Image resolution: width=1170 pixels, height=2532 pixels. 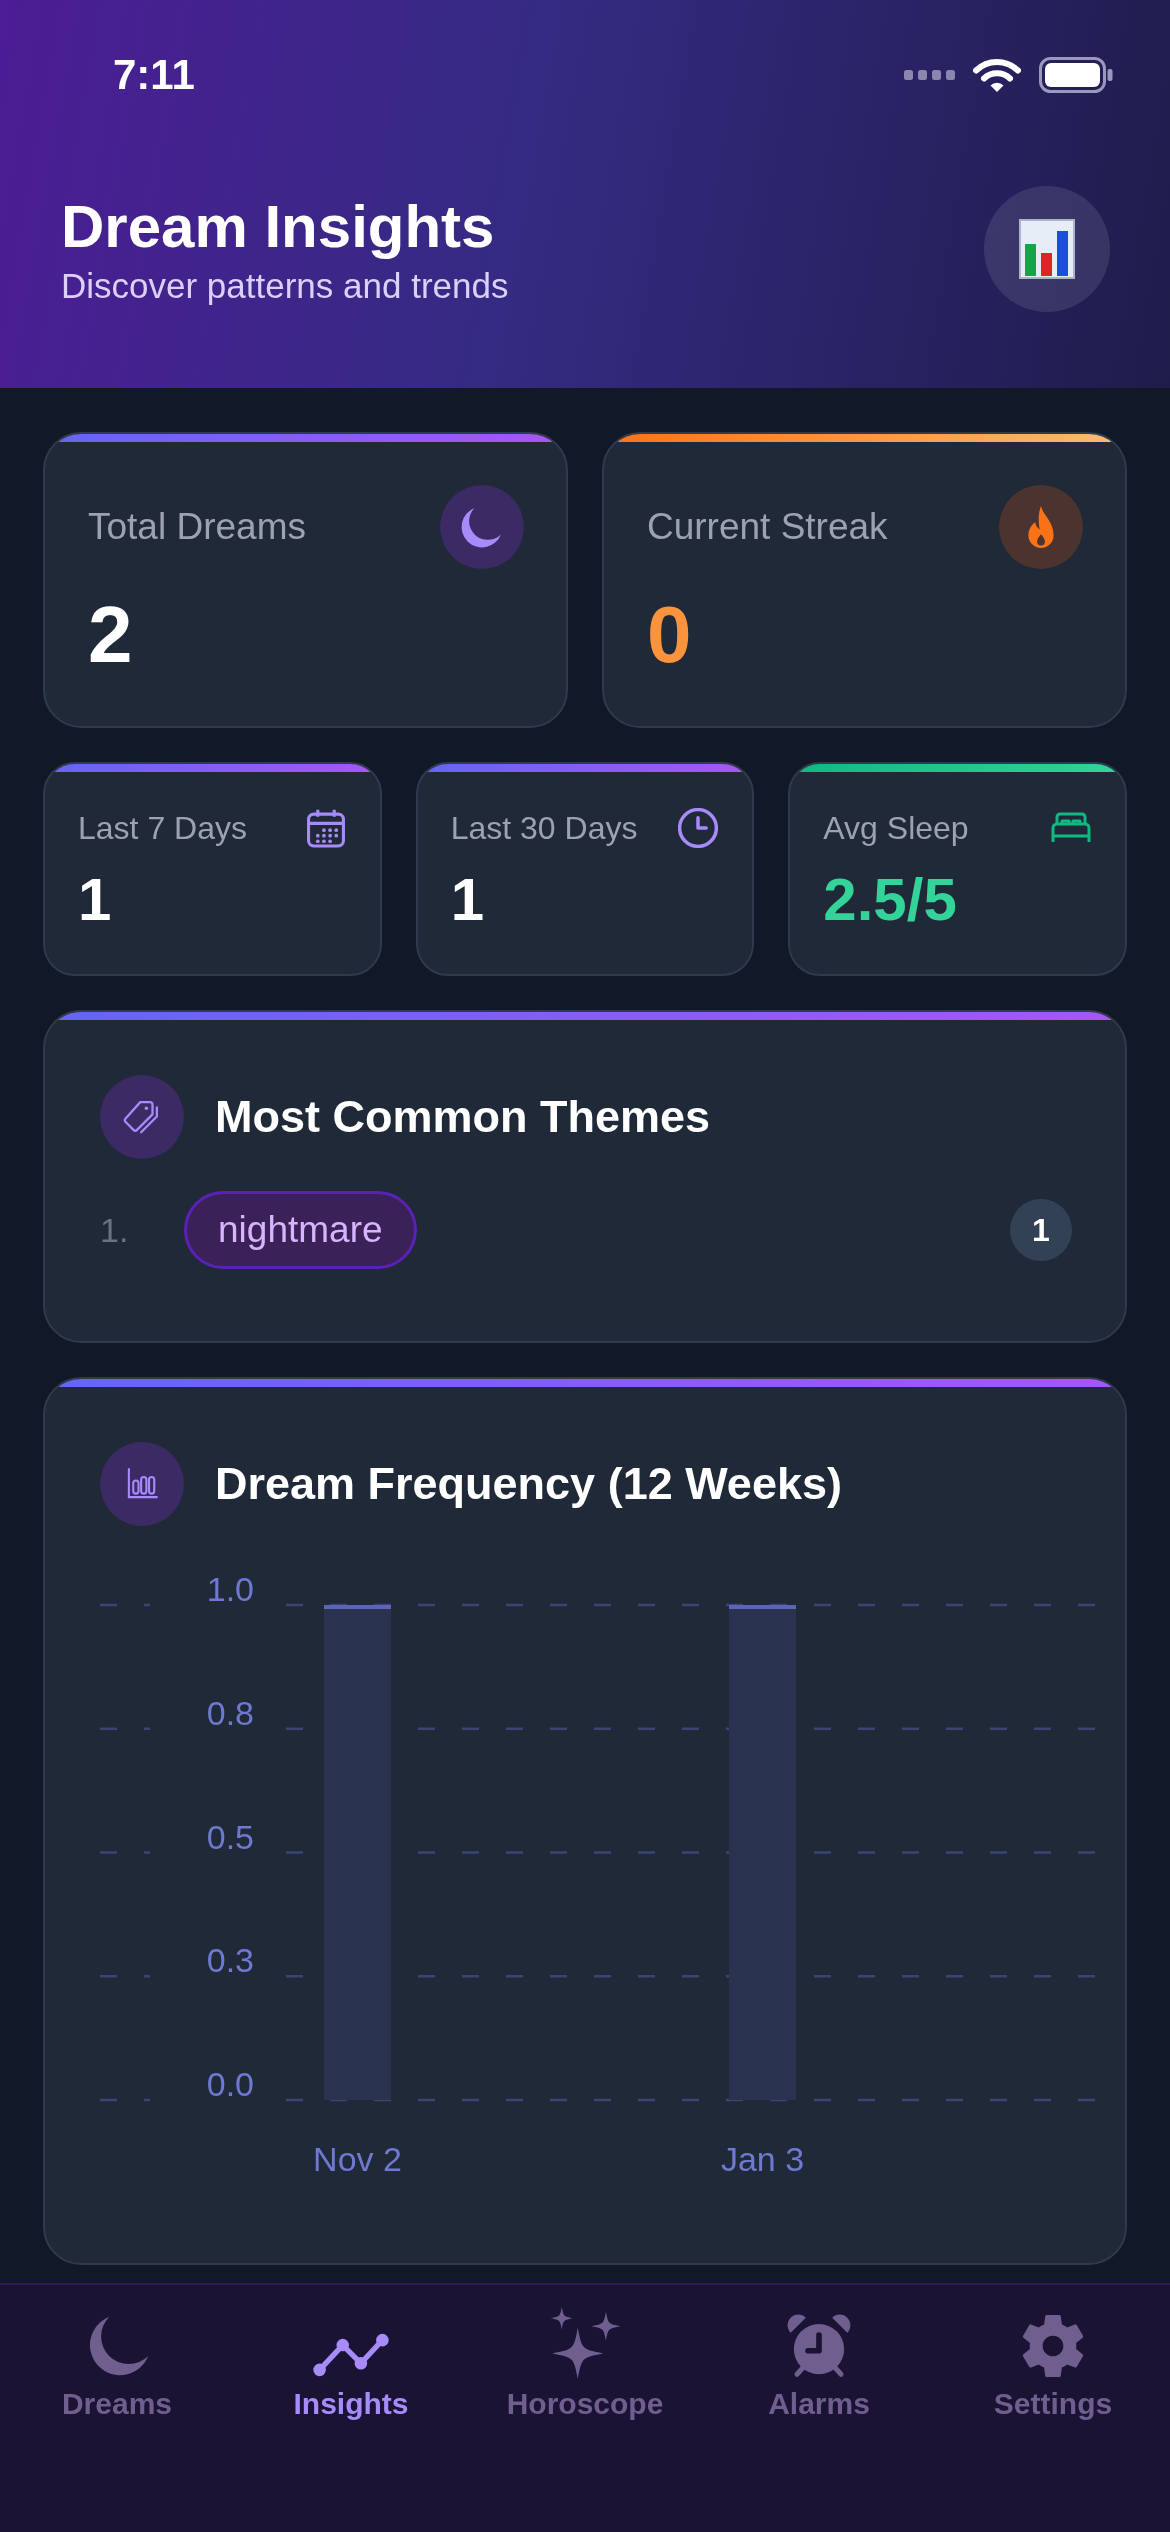 I want to click on stat-label: Total Dreams, so click(x=197, y=527).